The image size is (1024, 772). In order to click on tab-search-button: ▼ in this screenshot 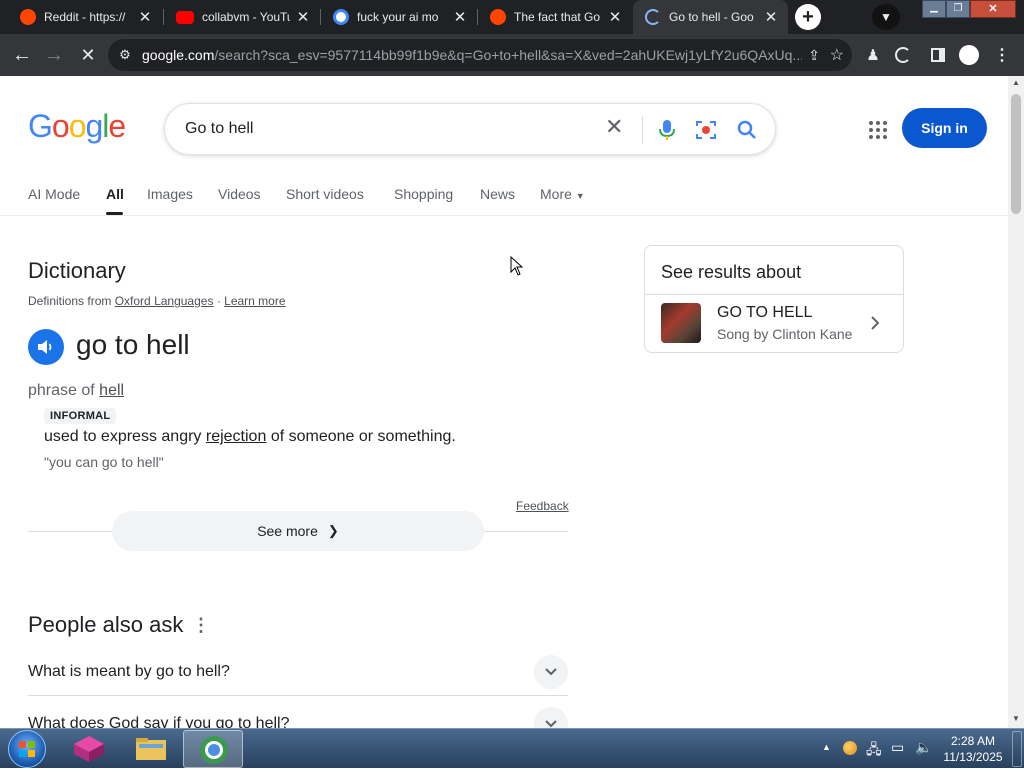, I will do `click(886, 17)`.